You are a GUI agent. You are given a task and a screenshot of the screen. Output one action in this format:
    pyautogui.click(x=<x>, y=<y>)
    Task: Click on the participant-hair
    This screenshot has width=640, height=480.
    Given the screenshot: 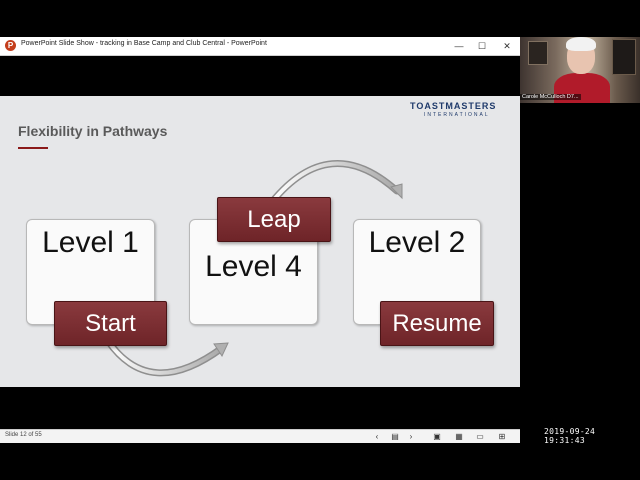 What is the action you would take?
    pyautogui.click(x=581, y=44)
    